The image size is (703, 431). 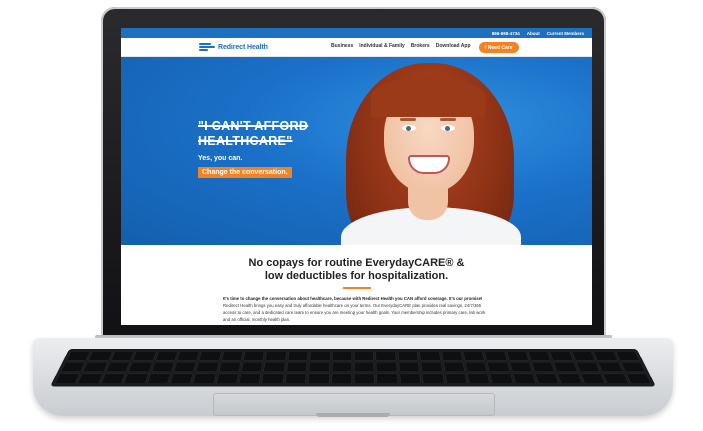 What do you see at coordinates (565, 33) in the screenshot?
I see `current-members-link: Current Members` at bounding box center [565, 33].